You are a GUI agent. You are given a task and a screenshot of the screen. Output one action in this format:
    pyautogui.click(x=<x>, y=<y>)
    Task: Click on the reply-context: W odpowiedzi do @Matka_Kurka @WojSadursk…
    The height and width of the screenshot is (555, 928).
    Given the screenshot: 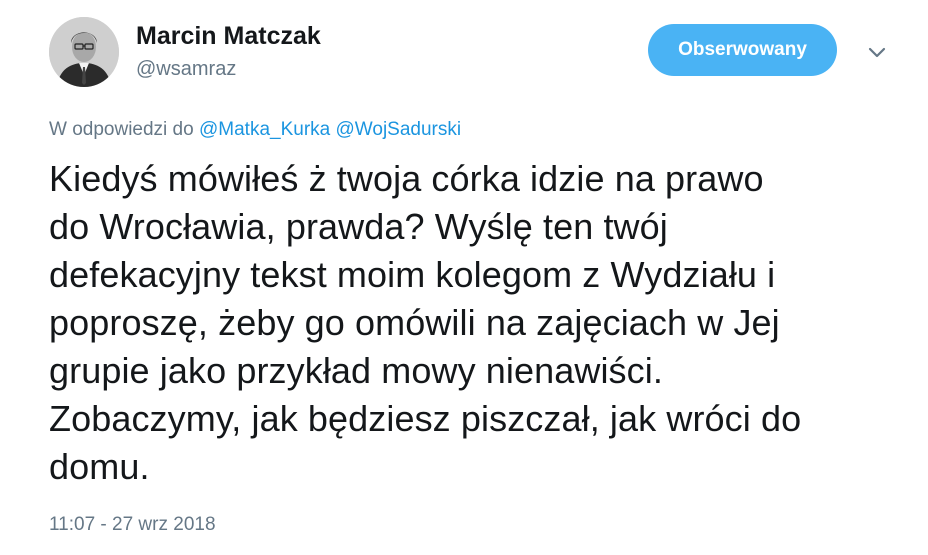 What is the action you would take?
    pyautogui.click(x=255, y=130)
    